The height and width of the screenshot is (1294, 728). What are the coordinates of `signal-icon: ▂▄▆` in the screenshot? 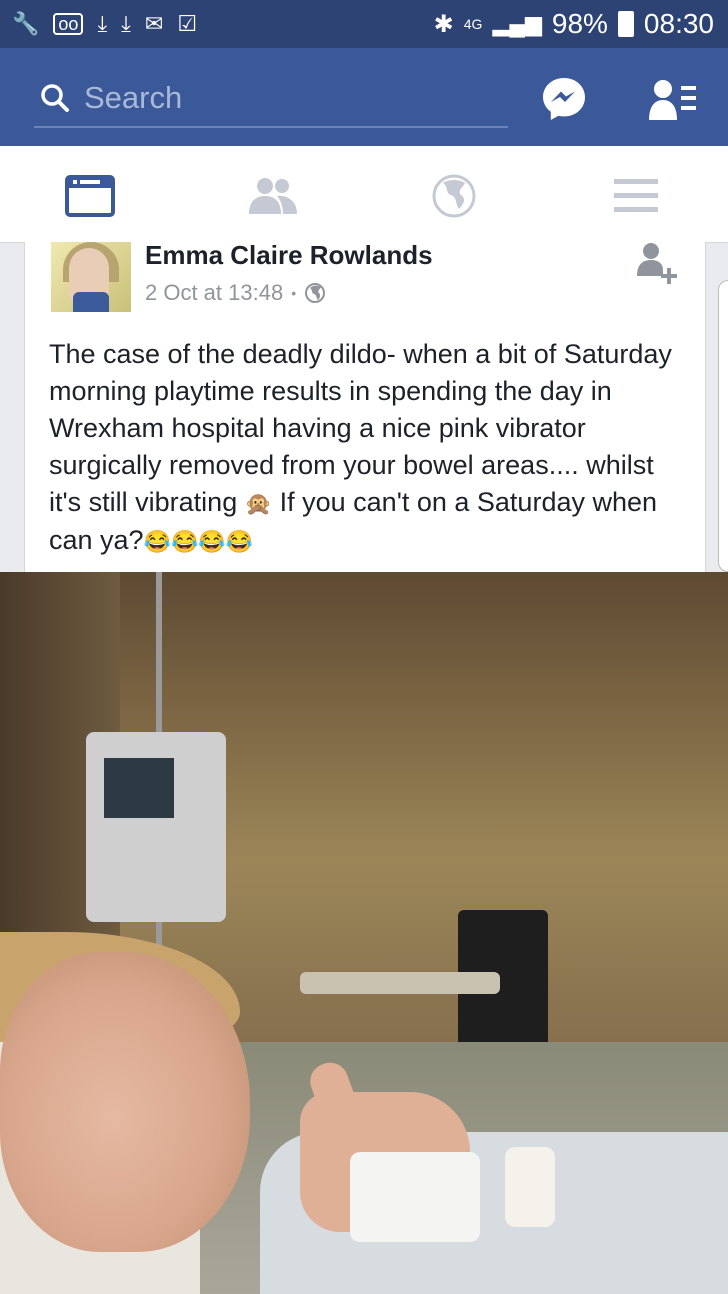 It's located at (517, 23).